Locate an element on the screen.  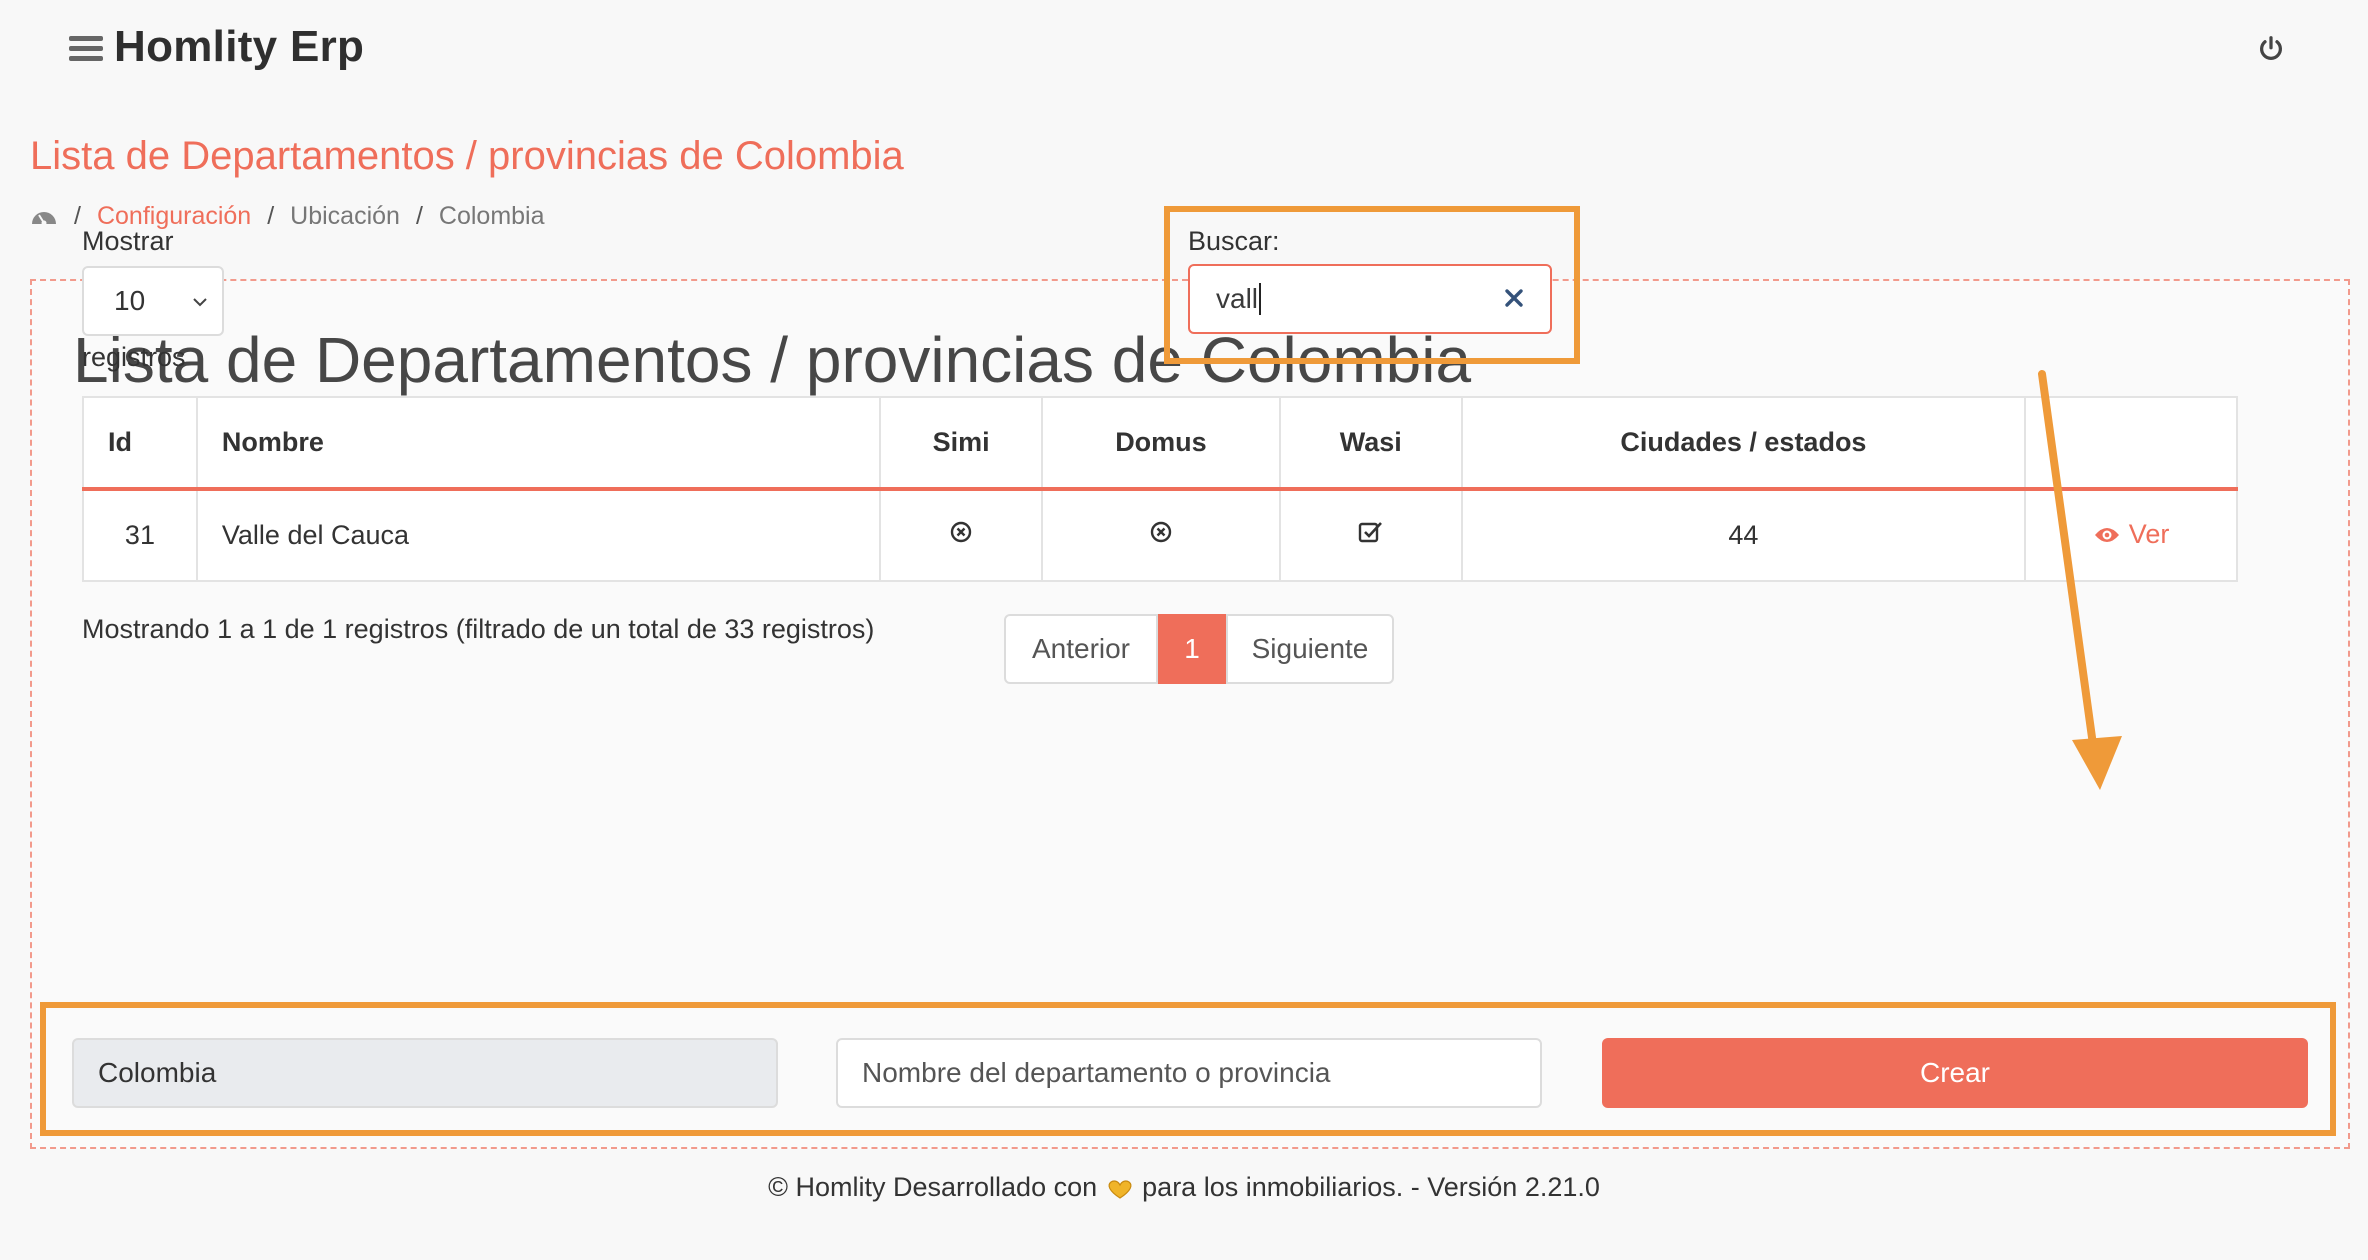
hamburger-menu-icon is located at coordinates (86, 49).